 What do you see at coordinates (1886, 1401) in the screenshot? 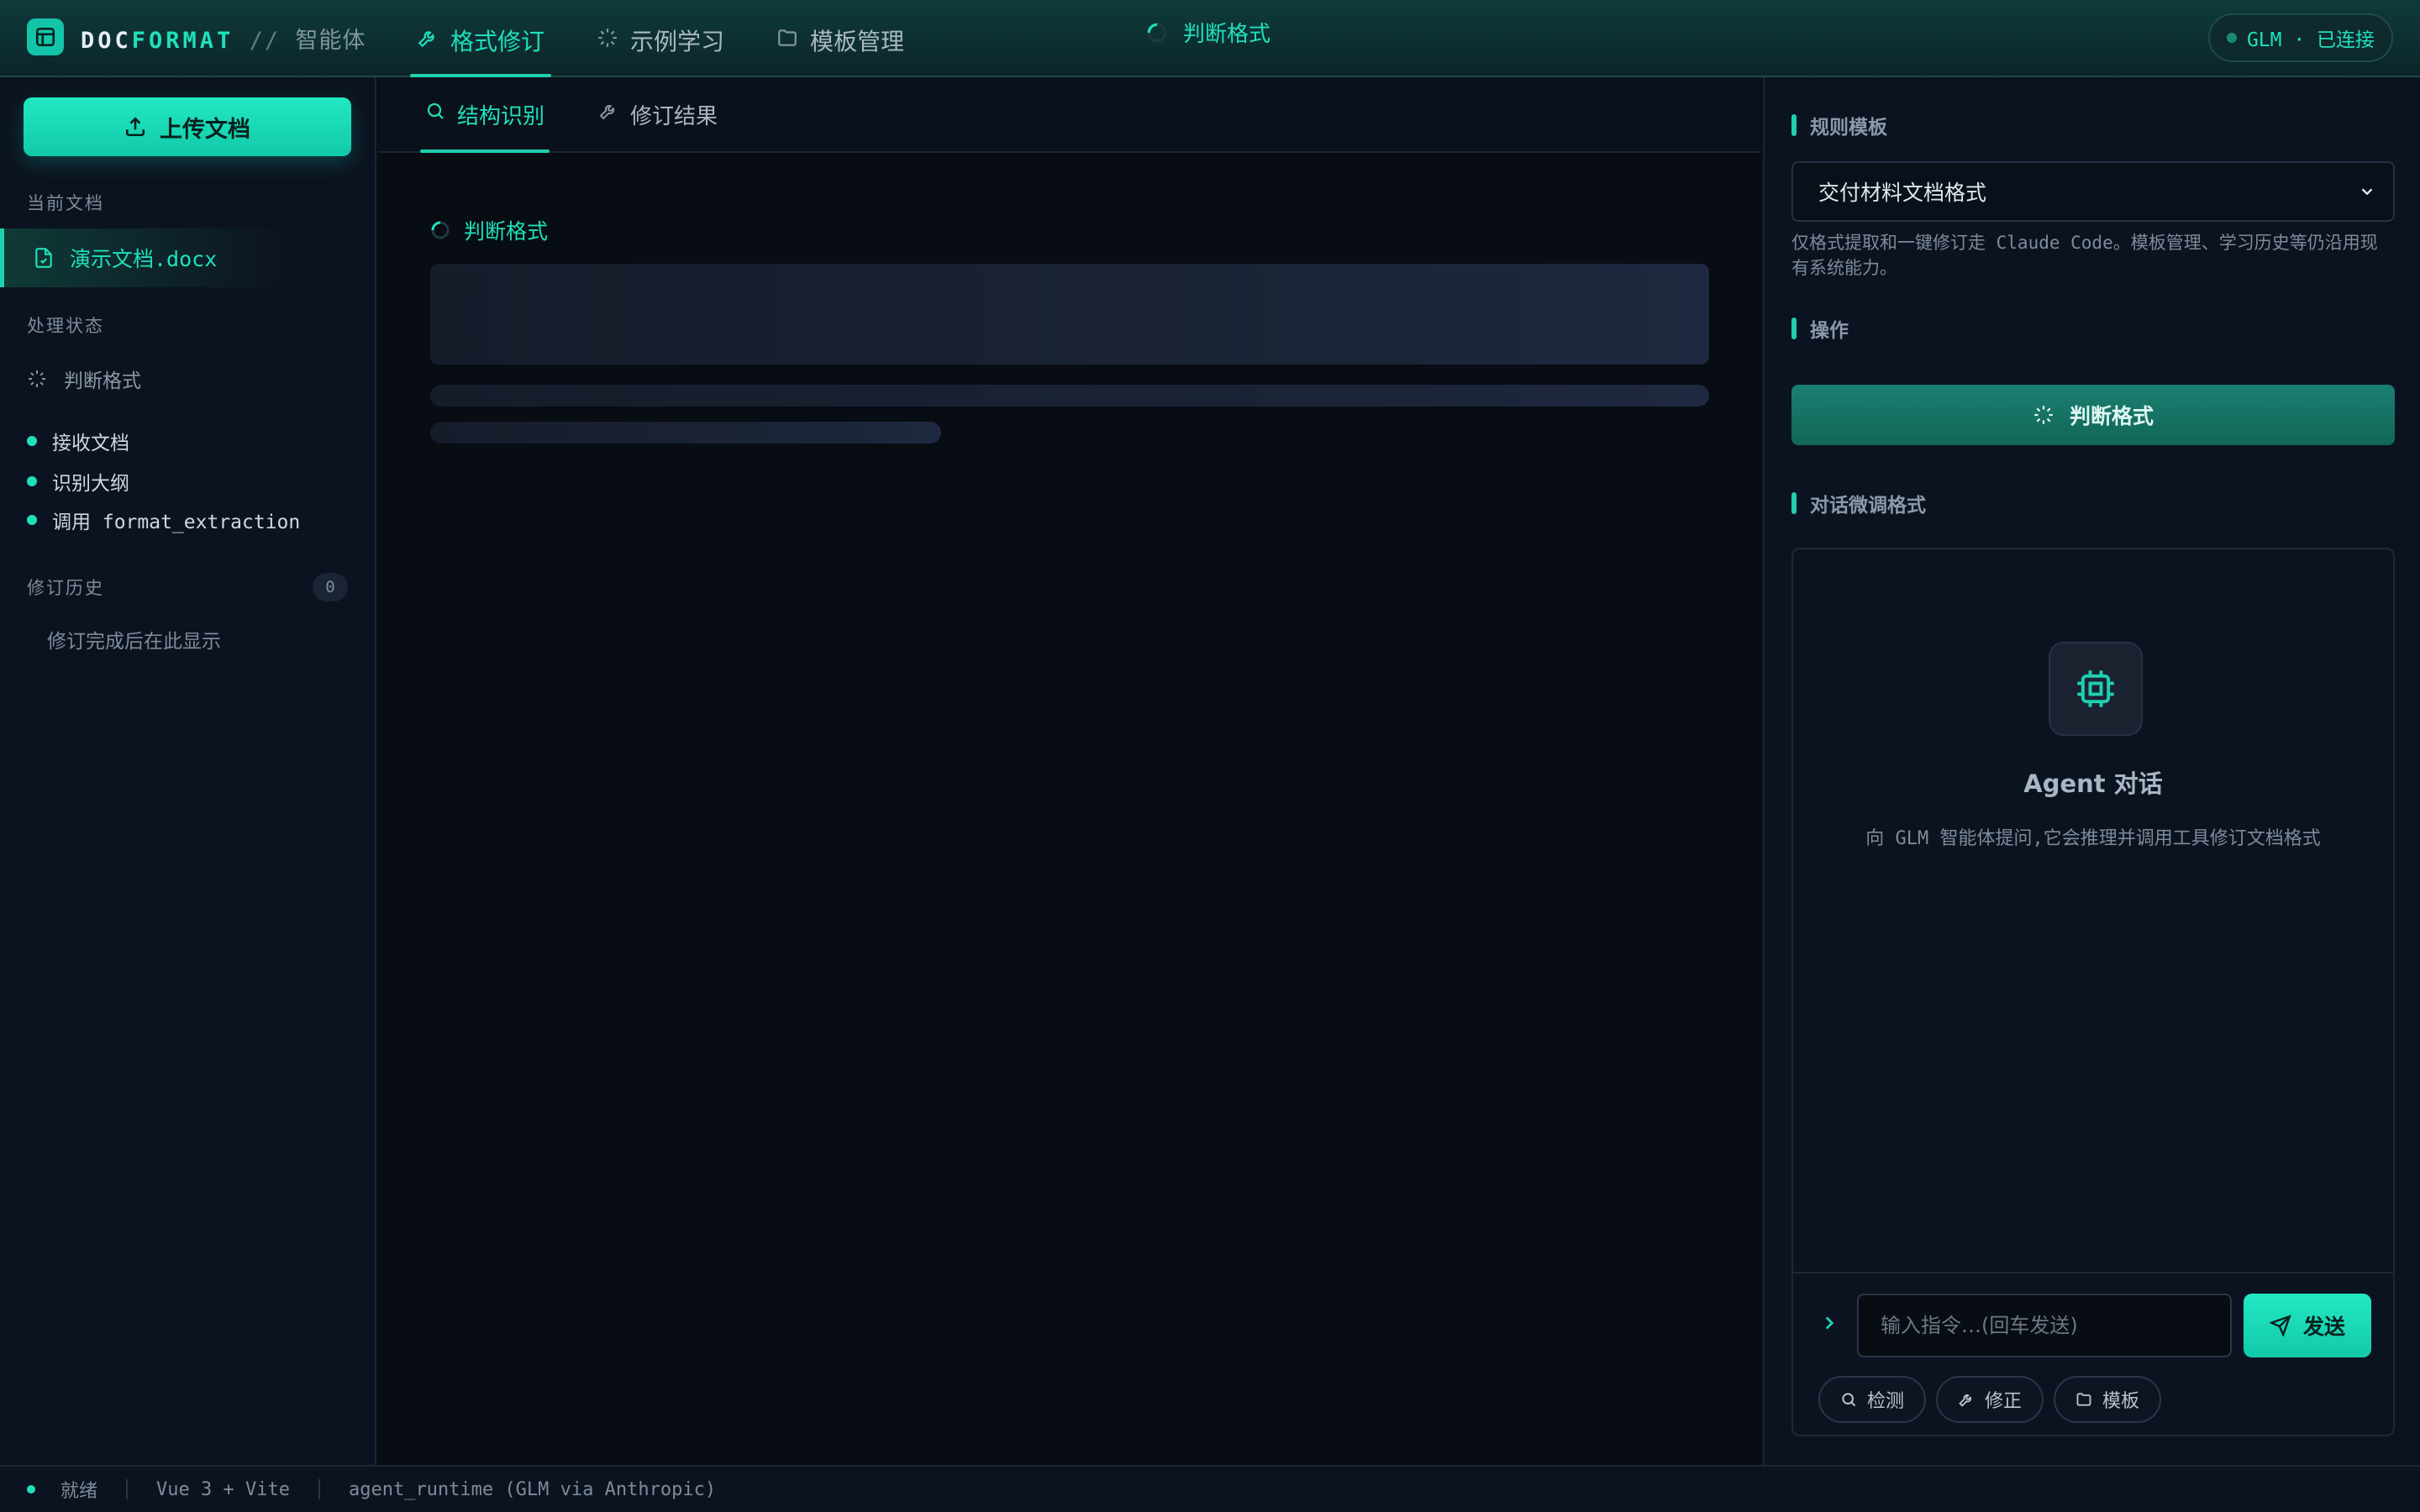
I see `chip-label: 检测` at bounding box center [1886, 1401].